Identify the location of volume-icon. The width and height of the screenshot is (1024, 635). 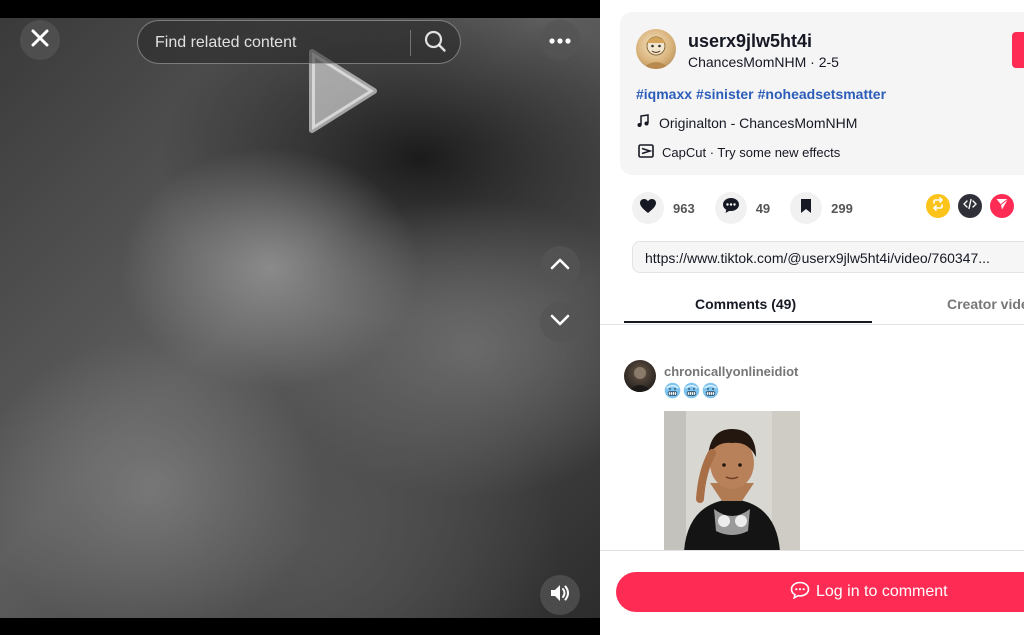
(560, 595).